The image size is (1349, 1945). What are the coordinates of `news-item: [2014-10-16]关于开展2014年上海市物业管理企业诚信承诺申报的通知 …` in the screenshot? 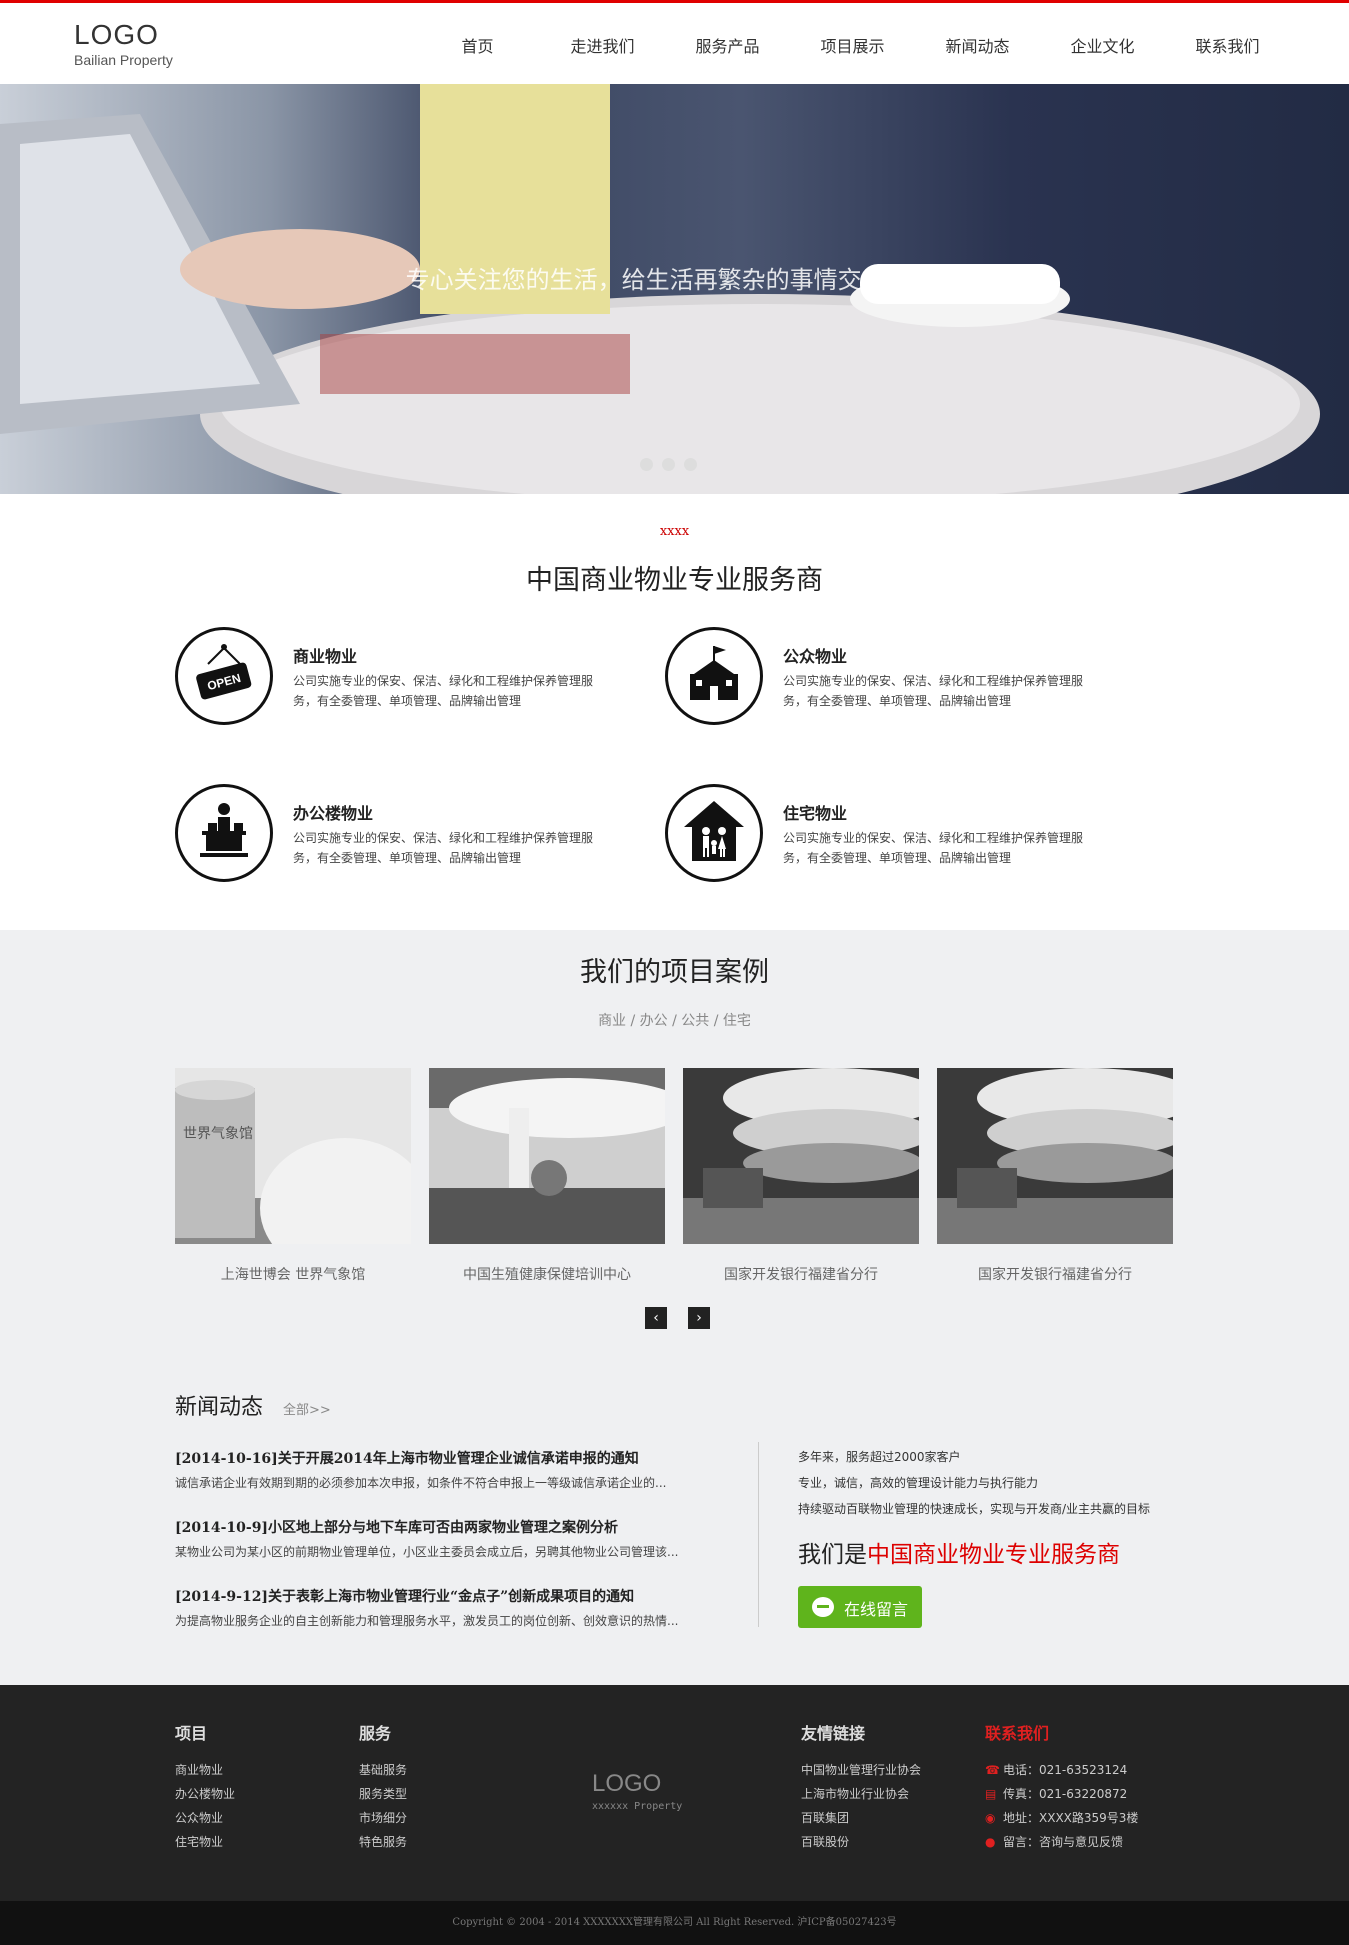 It's located at (427, 1469).